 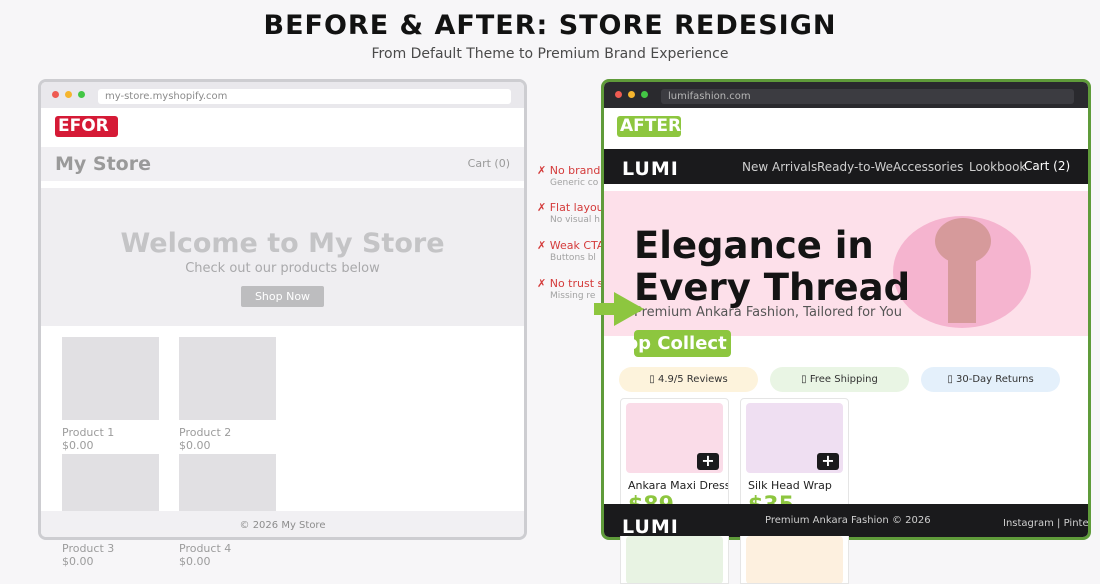 What do you see at coordinates (282, 524) in the screenshot?
I see `before-footer: © 2026 My Store` at bounding box center [282, 524].